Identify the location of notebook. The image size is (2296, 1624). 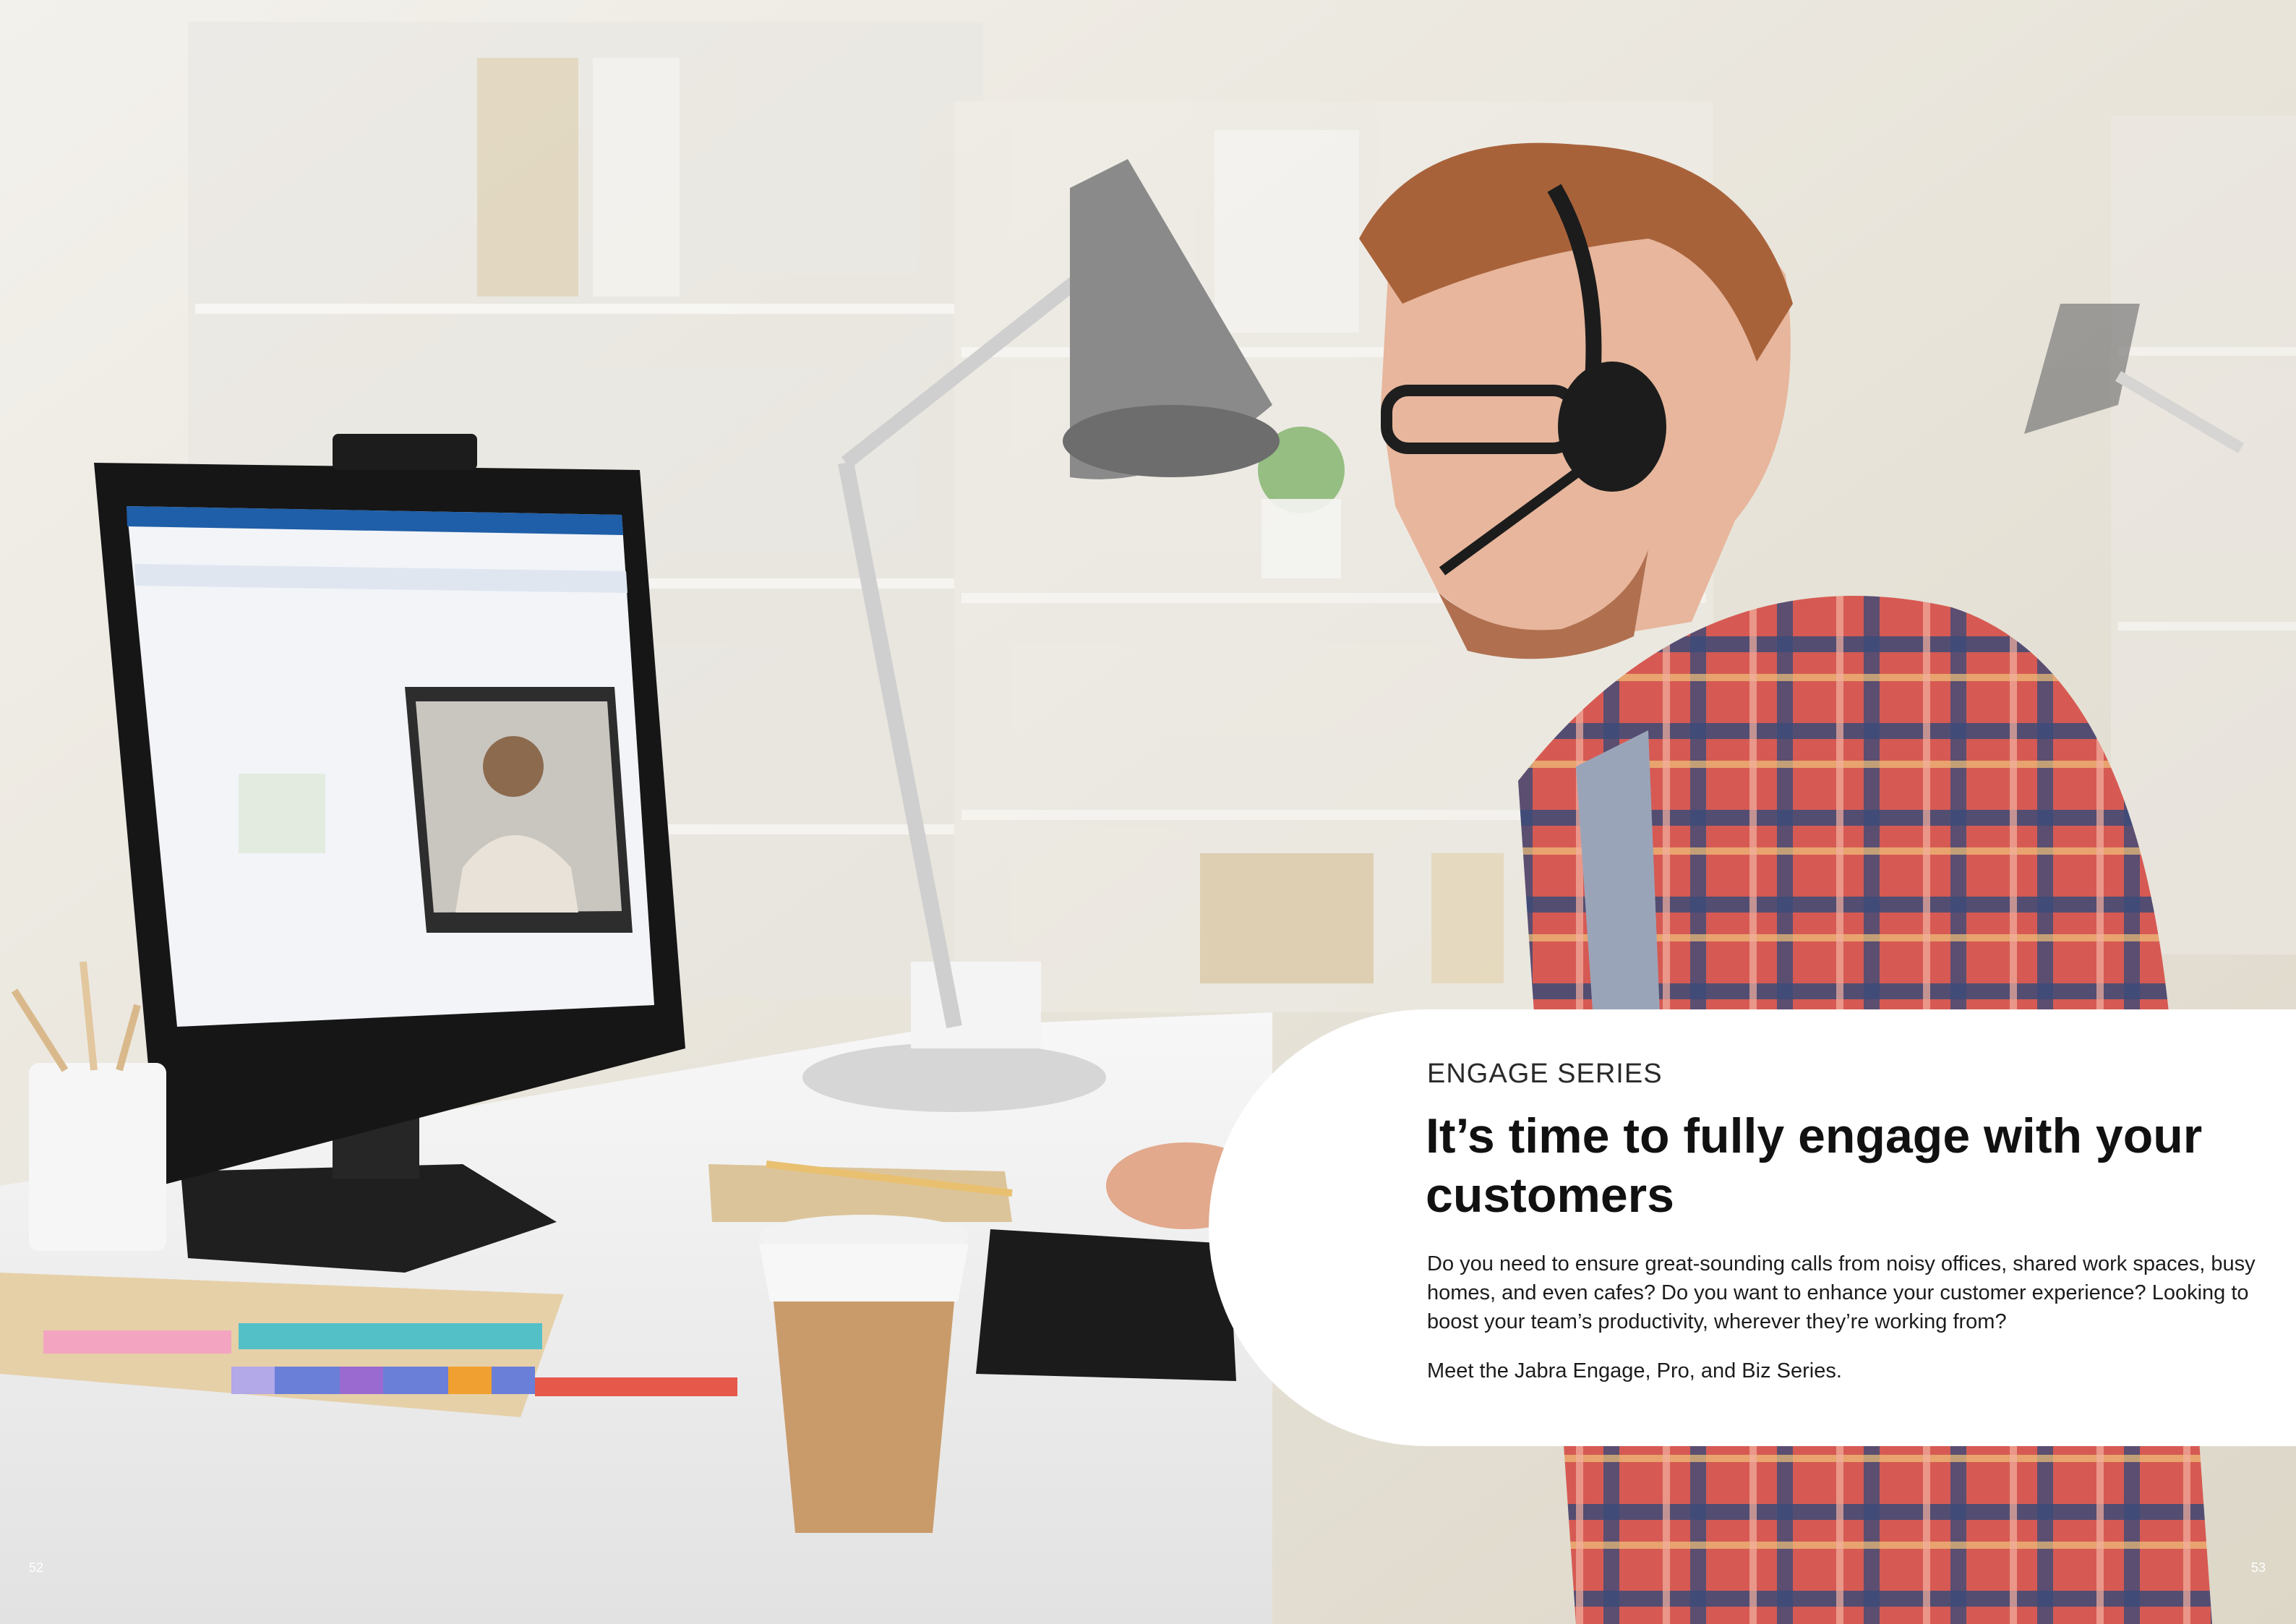
(860, 1191).